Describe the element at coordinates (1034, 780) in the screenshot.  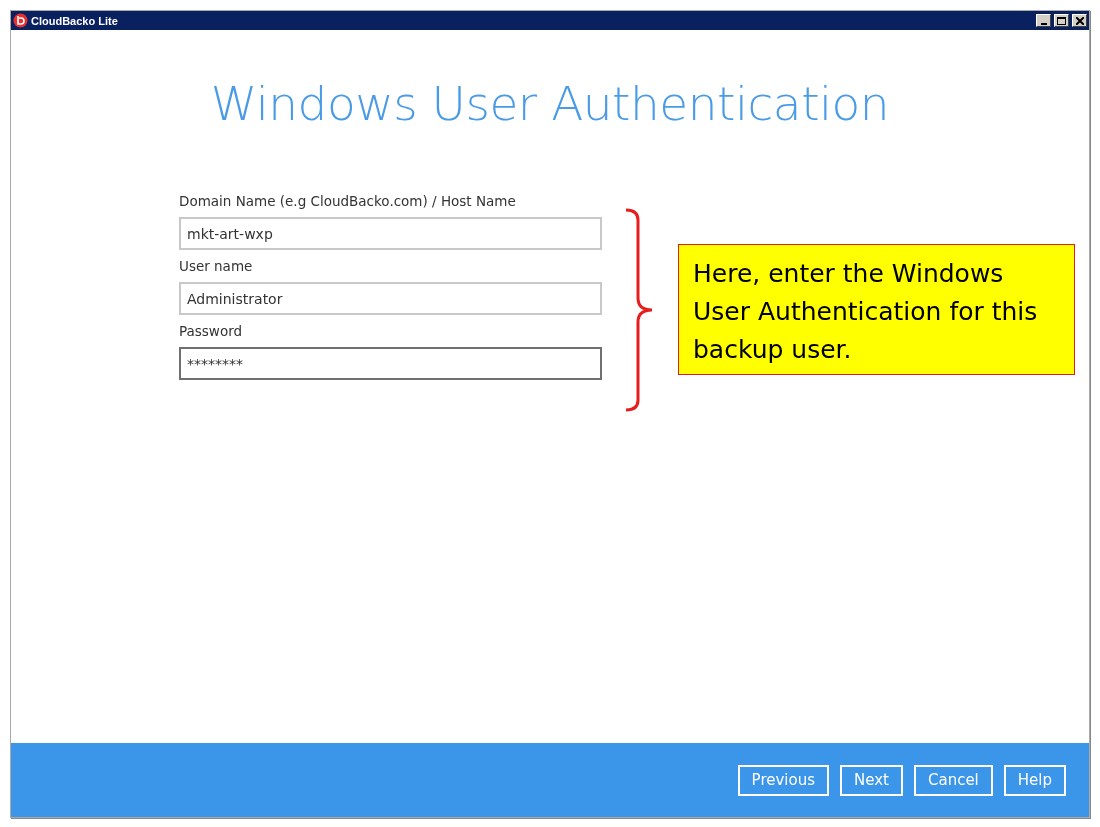
I see `footer-button: Help` at that location.